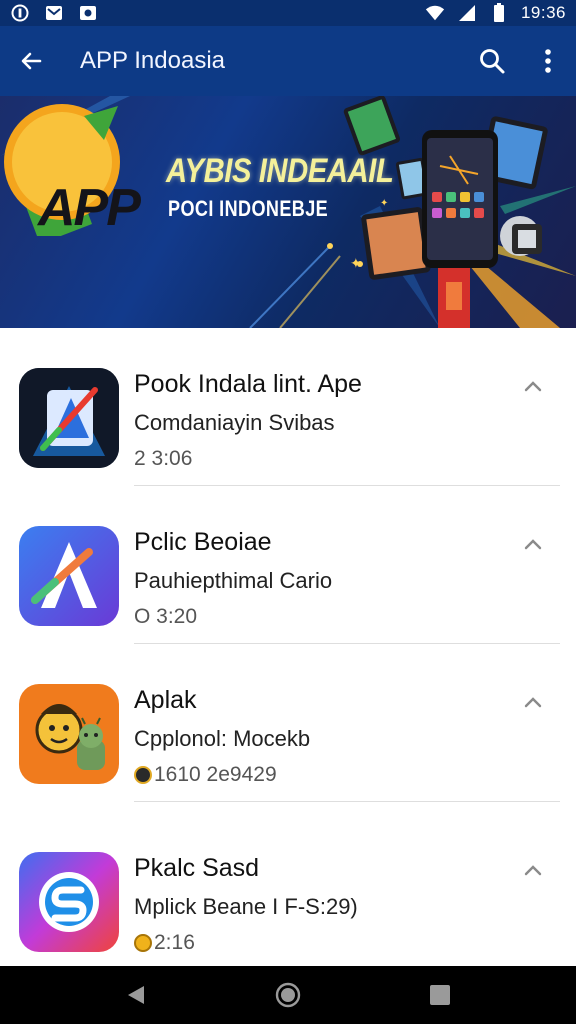 This screenshot has height=1024, width=576. What do you see at coordinates (467, 13) in the screenshot?
I see `signal-icon` at bounding box center [467, 13].